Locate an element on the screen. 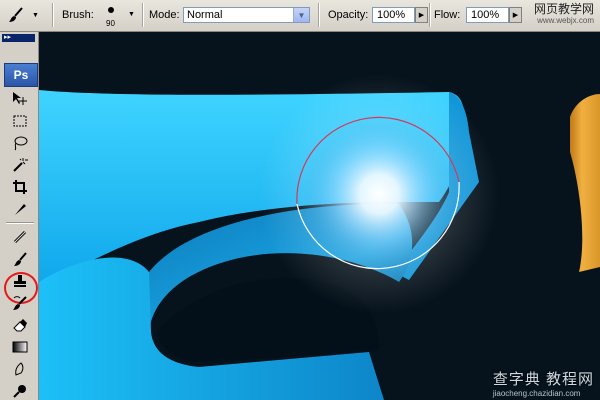 The image size is (600, 400). toolbox: ▸▸ Ps is located at coordinates (19, 216).